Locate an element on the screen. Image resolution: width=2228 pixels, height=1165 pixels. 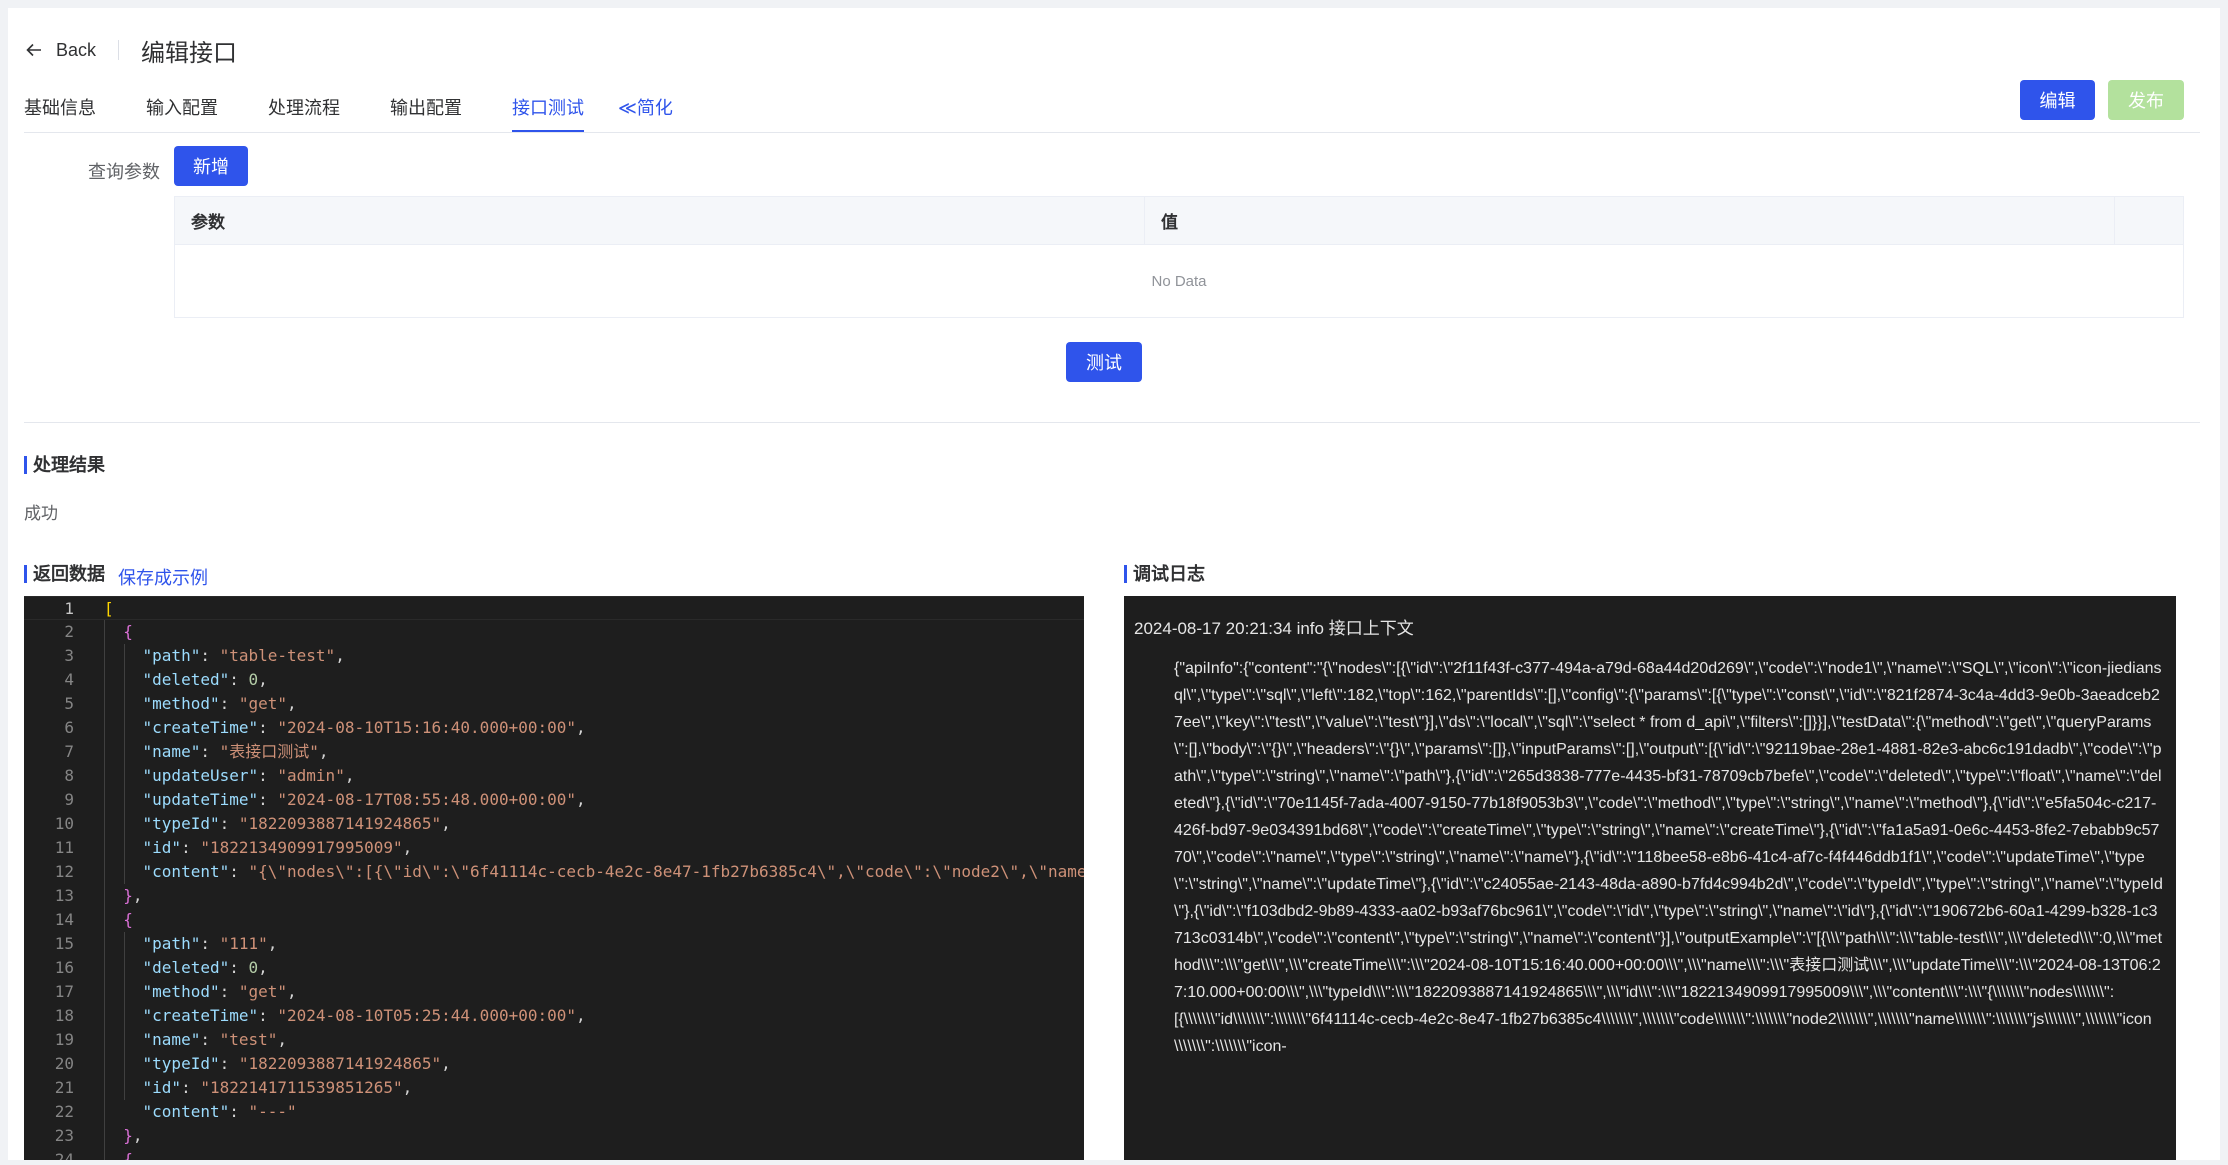
tab-api-test: 接口测试 is located at coordinates (548, 113).